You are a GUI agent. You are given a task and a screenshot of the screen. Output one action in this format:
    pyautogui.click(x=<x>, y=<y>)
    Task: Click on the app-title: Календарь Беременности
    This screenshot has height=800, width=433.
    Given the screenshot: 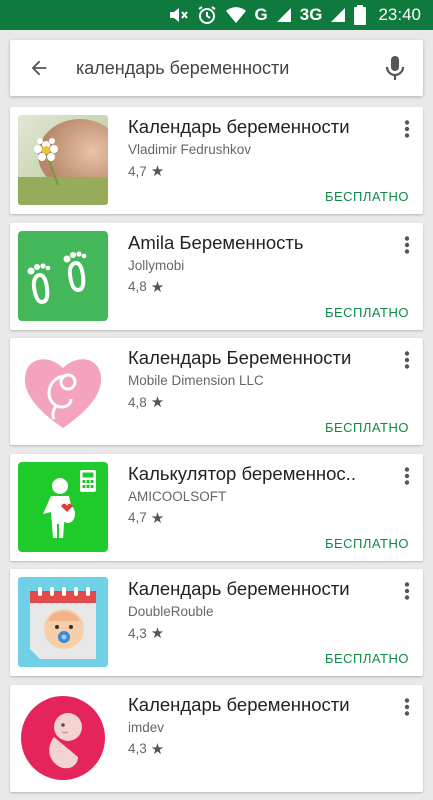 What is the action you would take?
    pyautogui.click(x=240, y=357)
    